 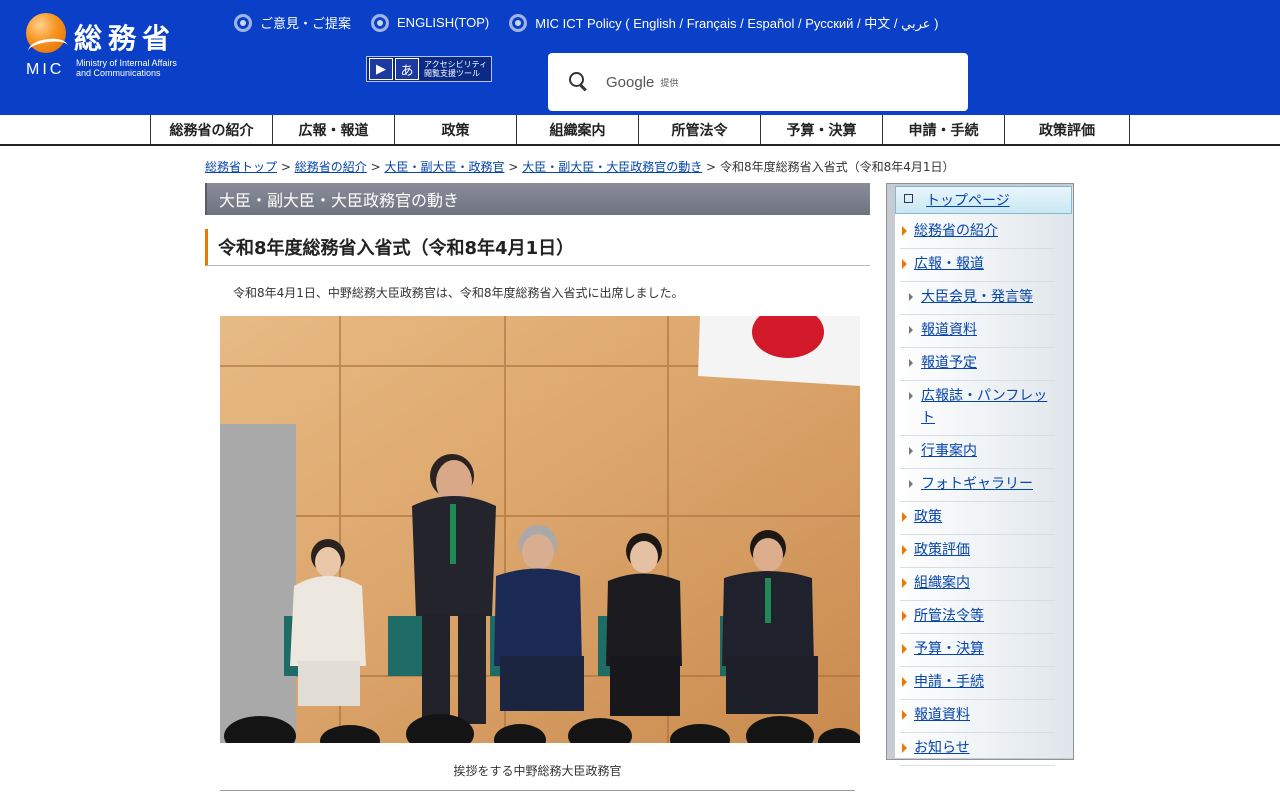 What do you see at coordinates (45, 69) in the screenshot?
I see `logo-acronym: MIC` at bounding box center [45, 69].